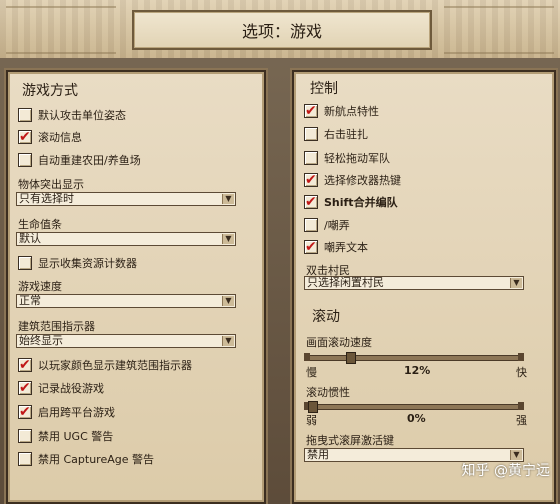  What do you see at coordinates (30, 300) in the screenshot?
I see `select-value: 正常` at bounding box center [30, 300].